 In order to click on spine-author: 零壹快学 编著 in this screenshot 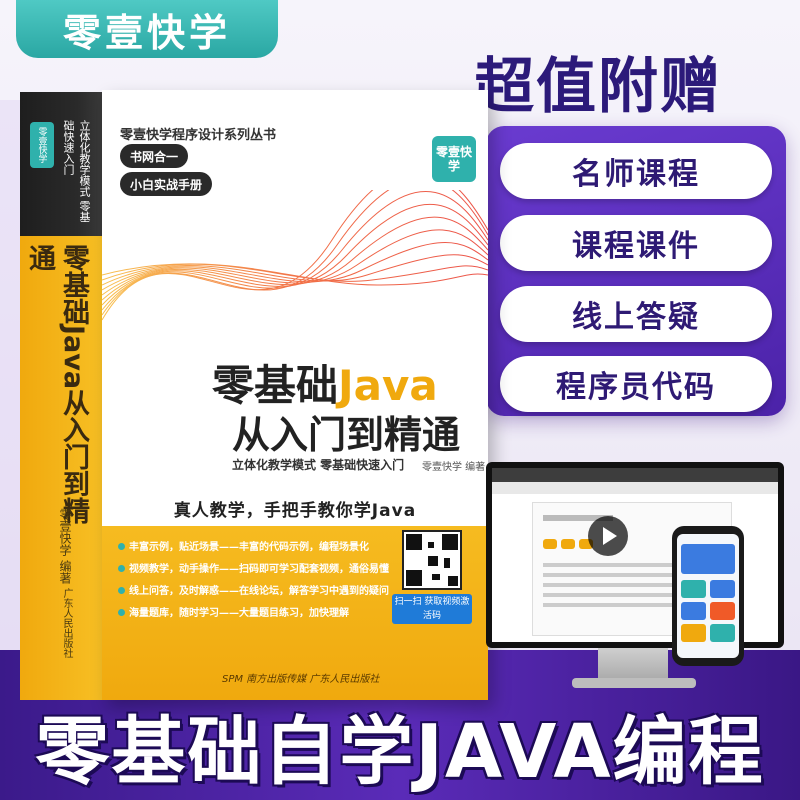, I will do `click(65, 546)`.